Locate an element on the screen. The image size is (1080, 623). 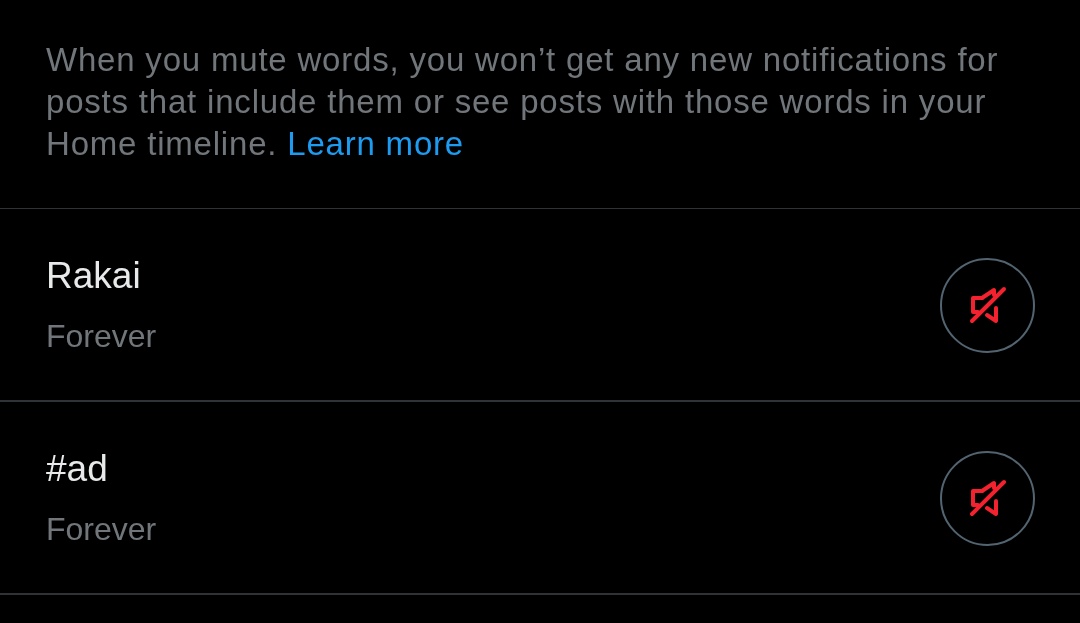
muted-word: #ad is located at coordinates (77, 469).